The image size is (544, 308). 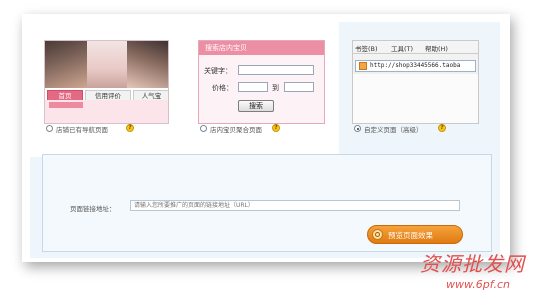 I want to click on keyword-label: 关键字：, so click(x=218, y=71).